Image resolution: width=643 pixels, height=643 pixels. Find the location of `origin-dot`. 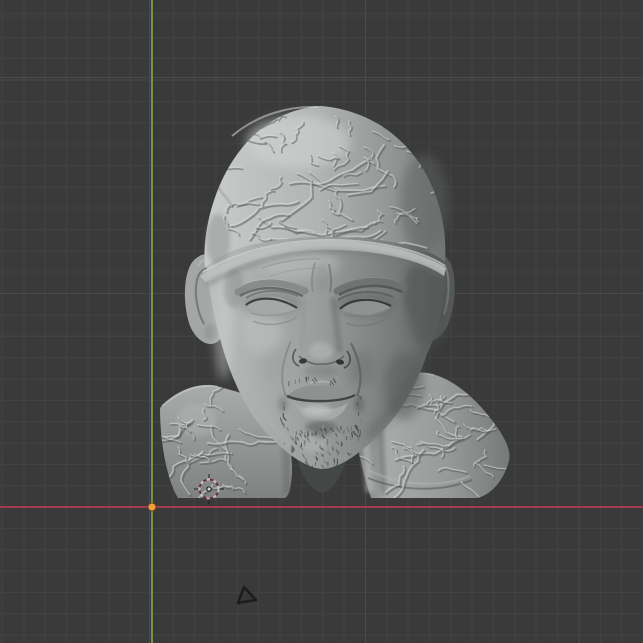

origin-dot is located at coordinates (152, 507).